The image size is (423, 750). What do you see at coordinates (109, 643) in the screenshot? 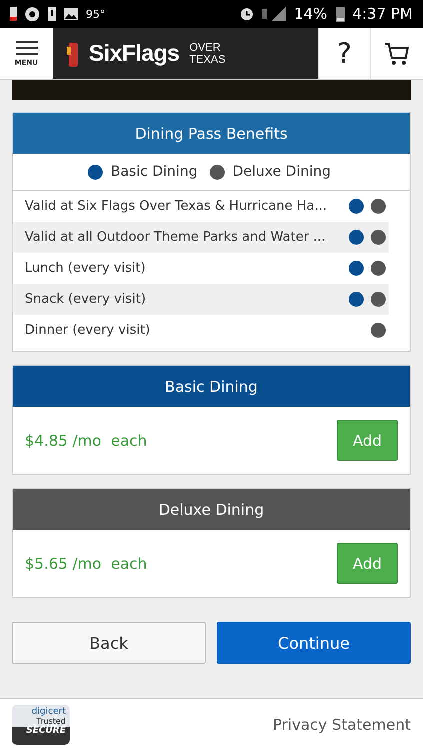
I see `back-button: Back` at bounding box center [109, 643].